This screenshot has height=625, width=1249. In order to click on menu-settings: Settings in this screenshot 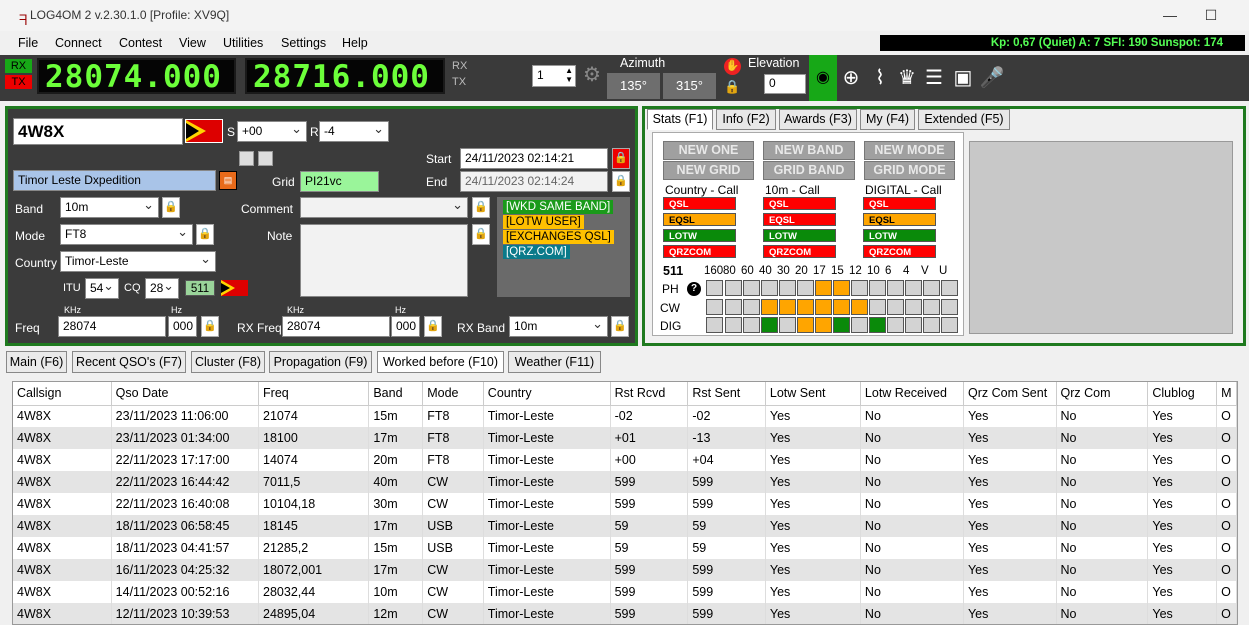, I will do `click(303, 43)`.